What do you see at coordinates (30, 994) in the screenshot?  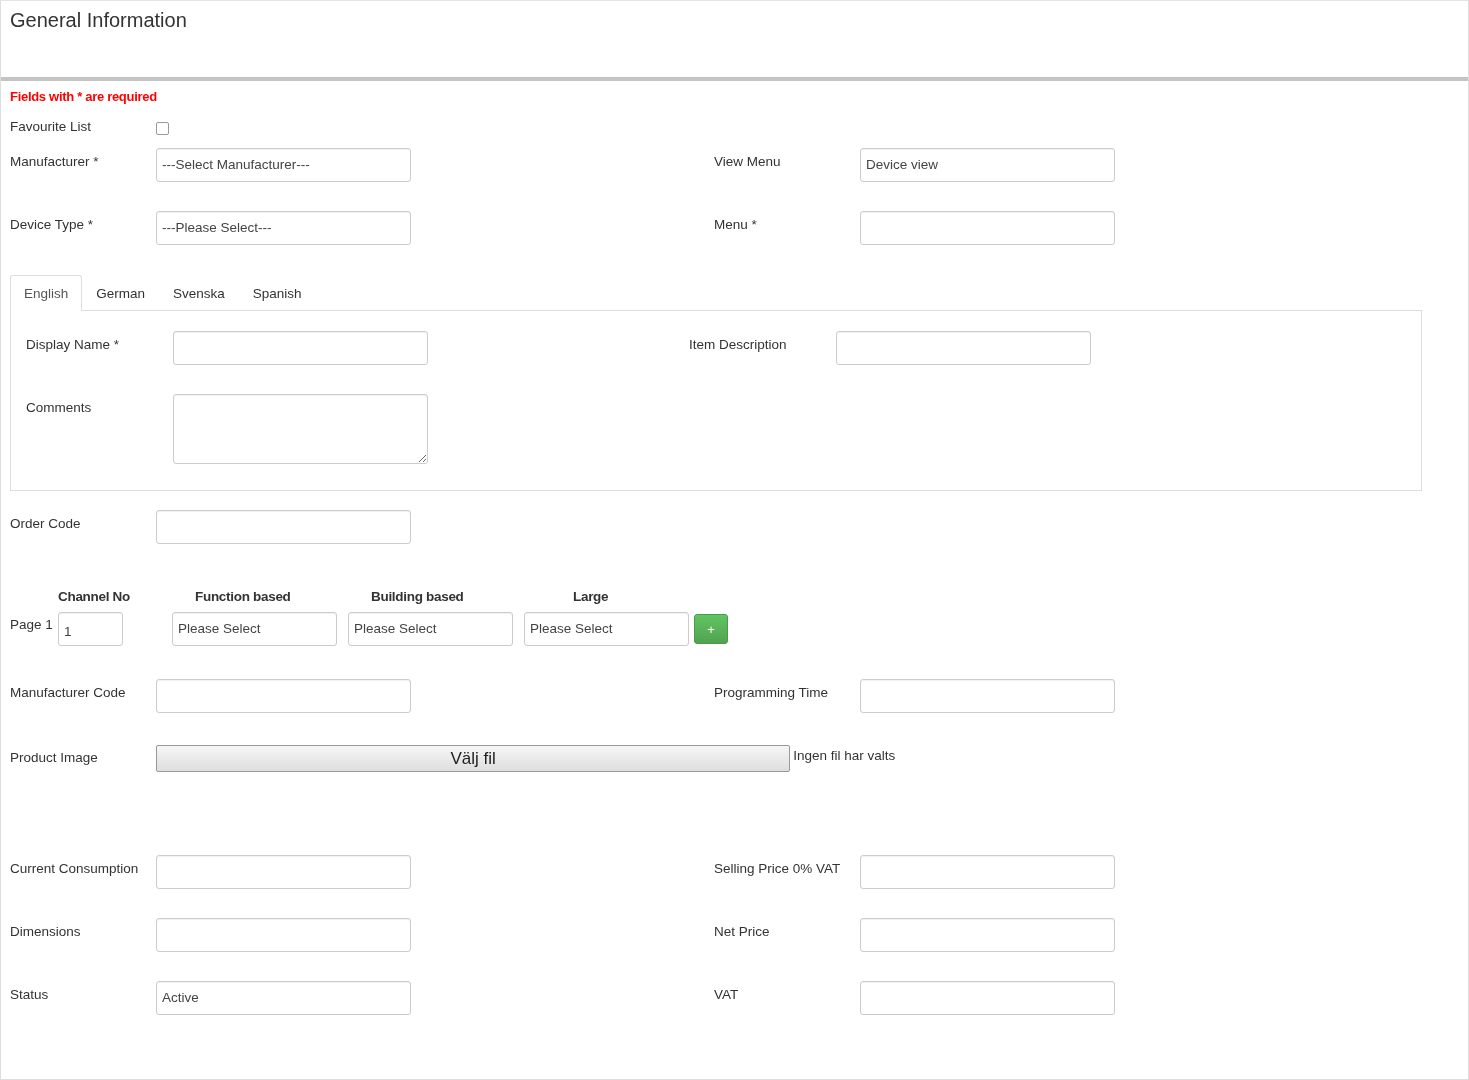 I see `field-label: Status` at bounding box center [30, 994].